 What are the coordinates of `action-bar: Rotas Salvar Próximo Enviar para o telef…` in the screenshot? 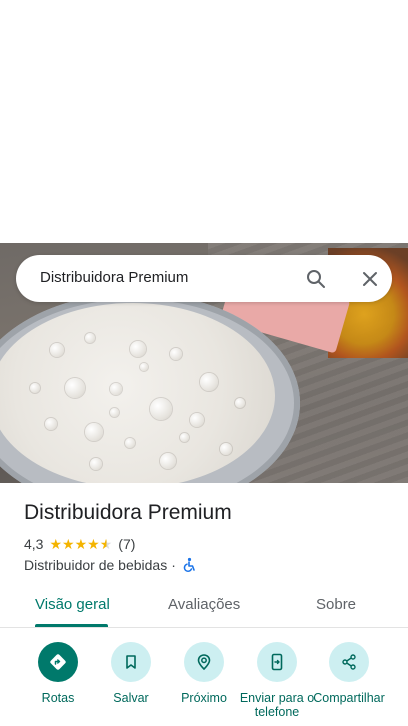 It's located at (204, 683).